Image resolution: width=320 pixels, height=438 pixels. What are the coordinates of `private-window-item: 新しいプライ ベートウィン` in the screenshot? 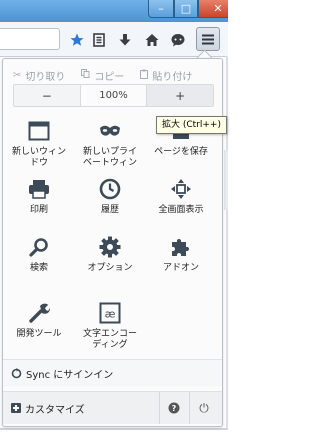 It's located at (110, 144).